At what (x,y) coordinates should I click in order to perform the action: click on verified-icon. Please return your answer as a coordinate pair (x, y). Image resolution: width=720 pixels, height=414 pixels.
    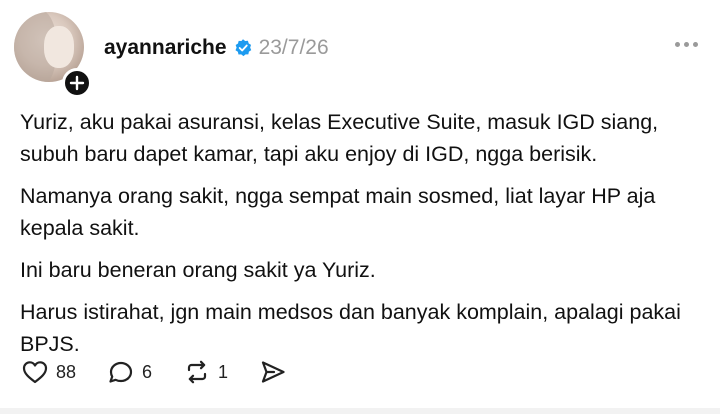
    Looking at the image, I should click on (243, 48).